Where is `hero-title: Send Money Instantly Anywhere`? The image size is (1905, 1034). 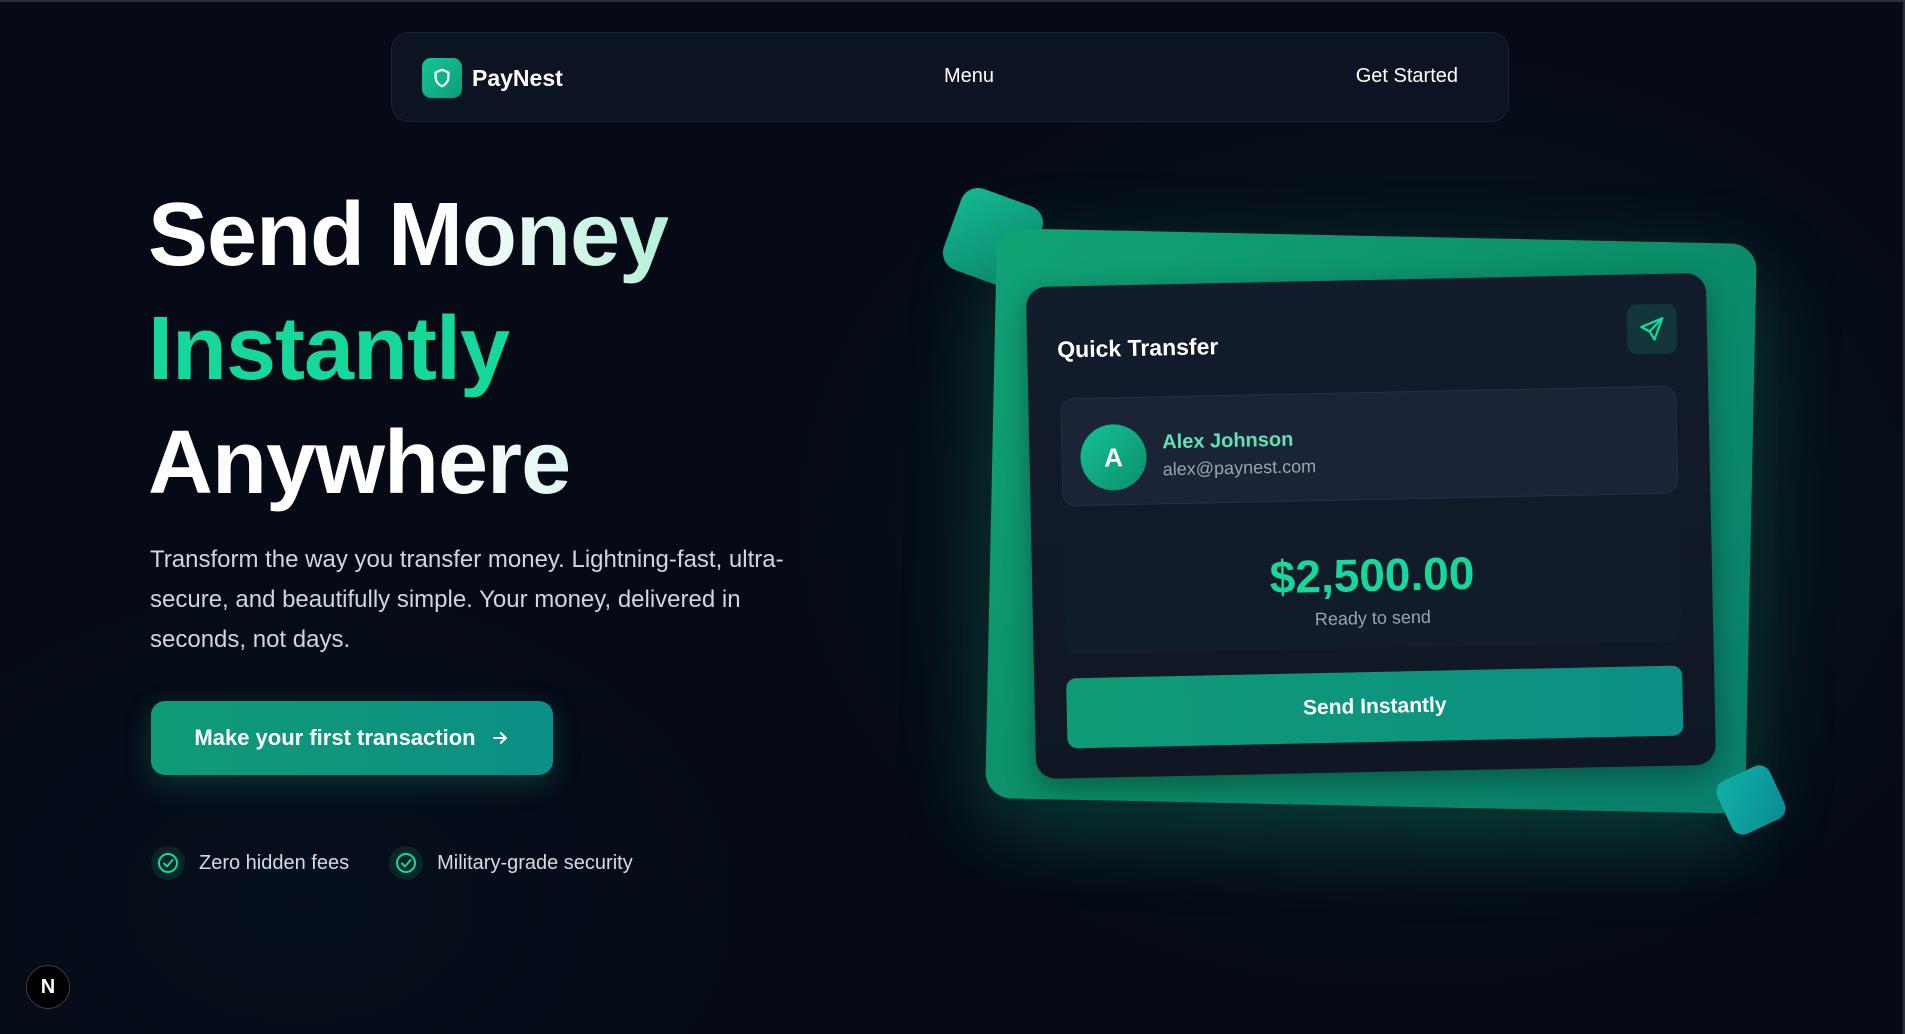
hero-title: Send Money Instantly Anywhere is located at coordinates (408, 349).